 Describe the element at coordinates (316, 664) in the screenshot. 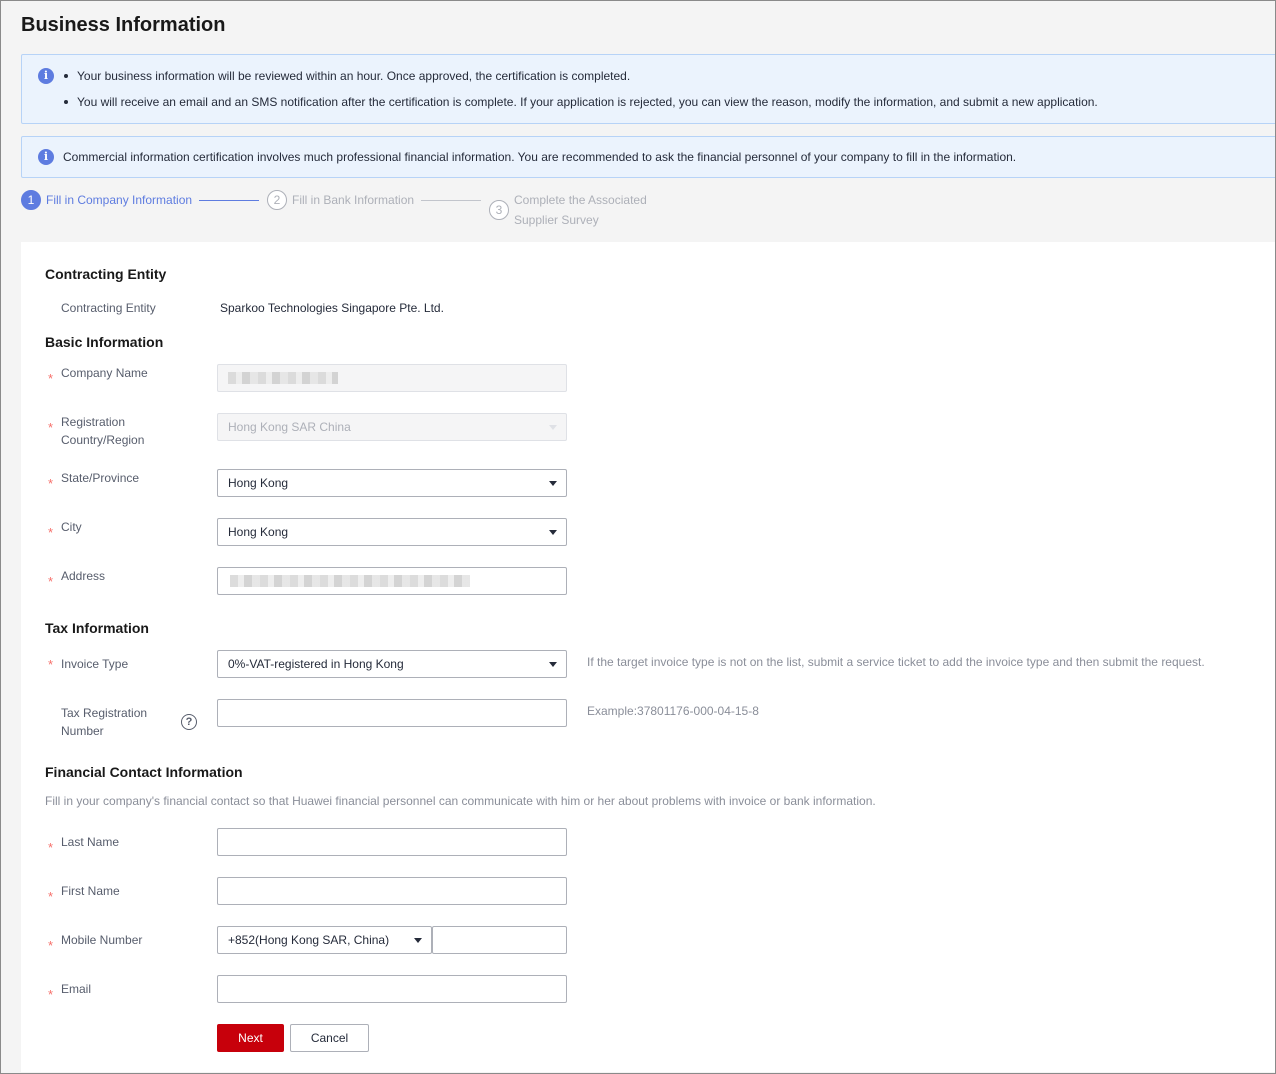

I see `select-value: 0%-VAT-registered in Hong Kong` at that location.